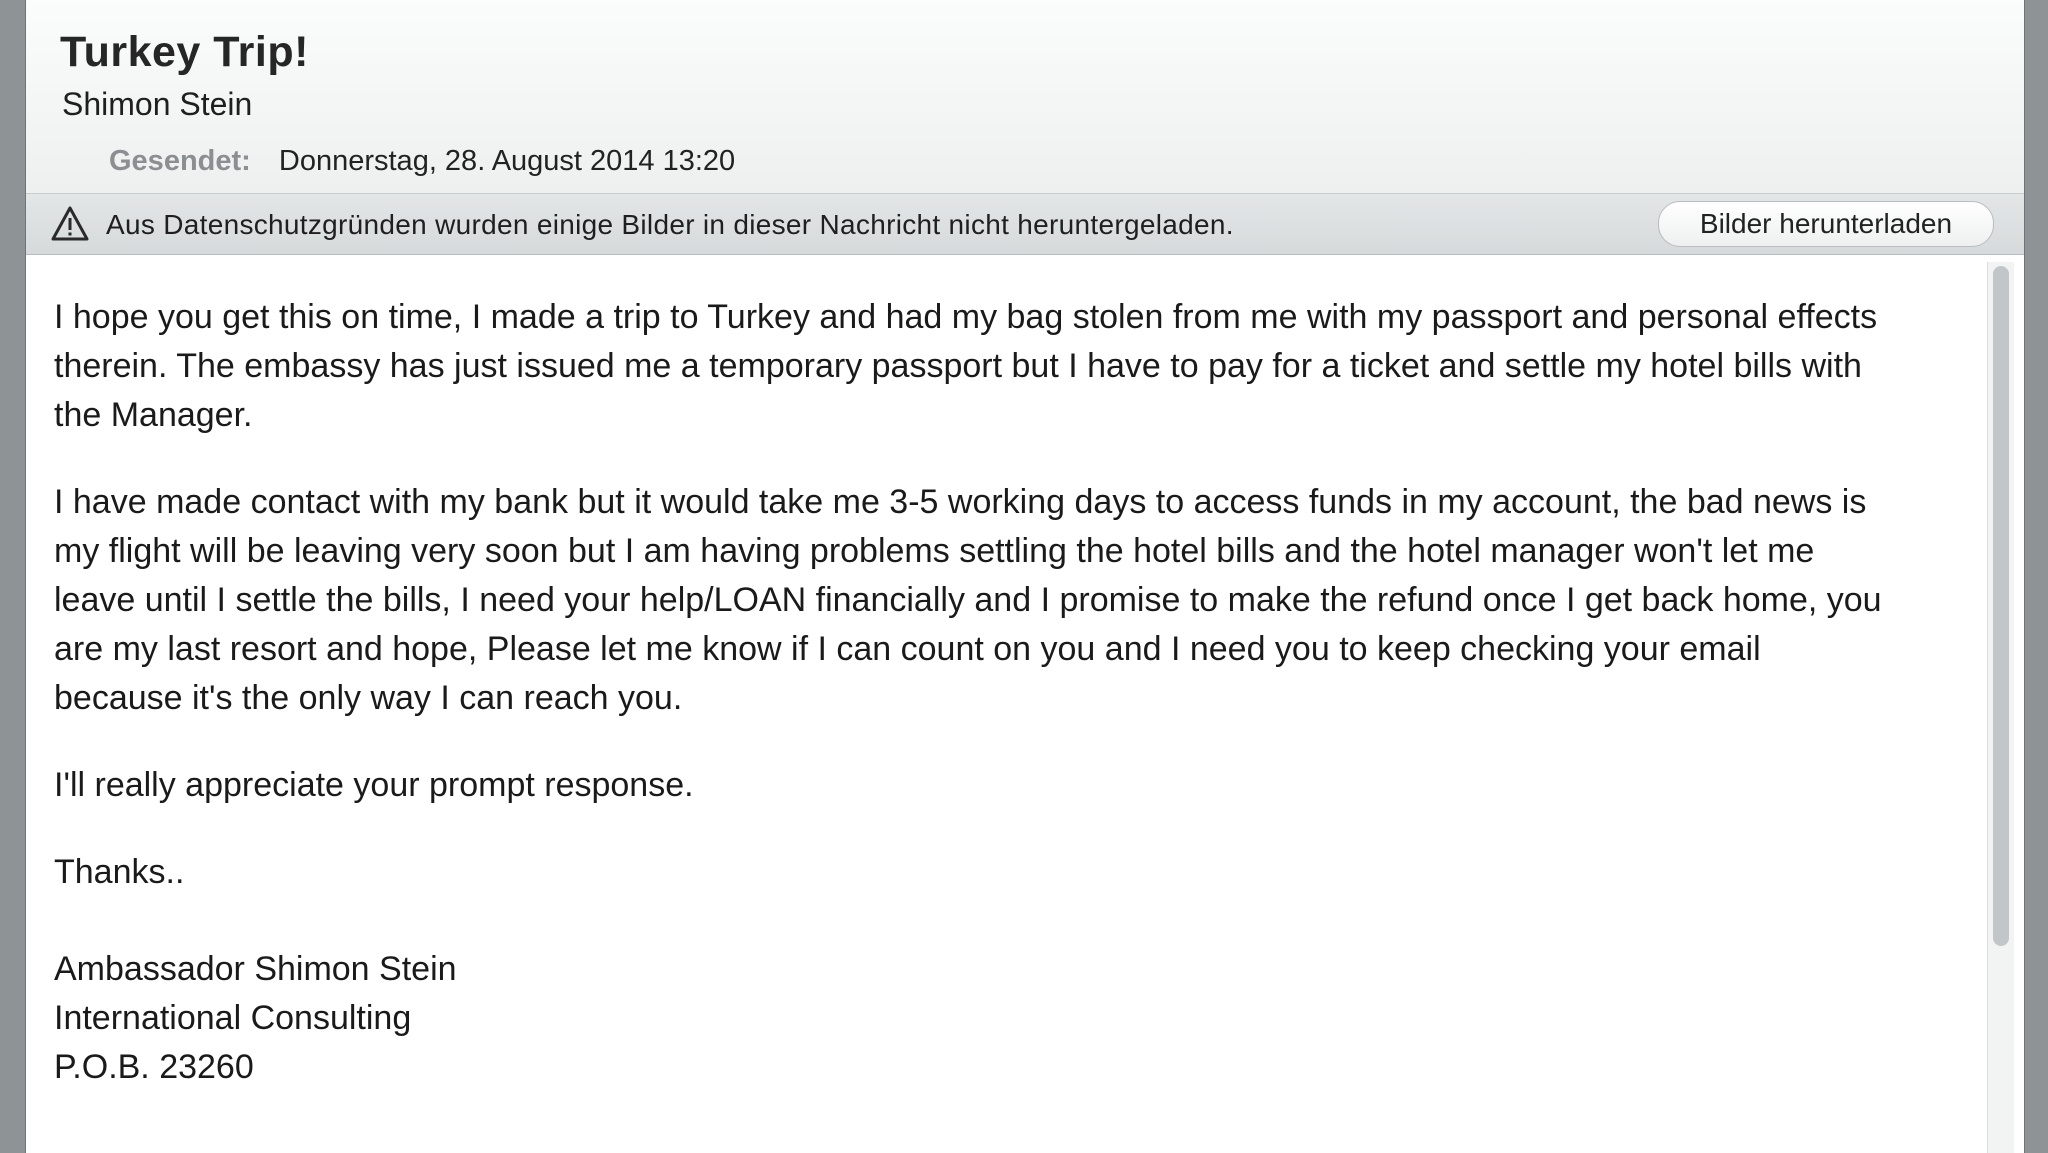 The height and width of the screenshot is (1153, 2048). I want to click on signature-line: P.O.B. 23260, so click(154, 1067).